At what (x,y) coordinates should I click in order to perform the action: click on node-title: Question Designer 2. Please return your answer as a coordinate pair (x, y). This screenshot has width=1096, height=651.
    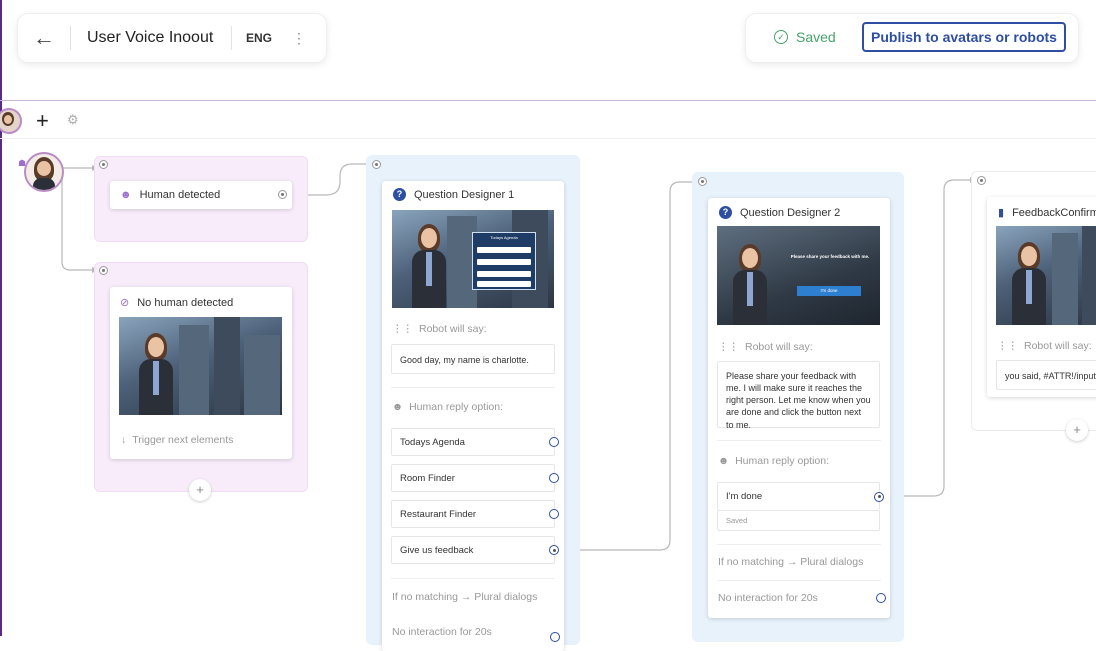
    Looking at the image, I should click on (790, 212).